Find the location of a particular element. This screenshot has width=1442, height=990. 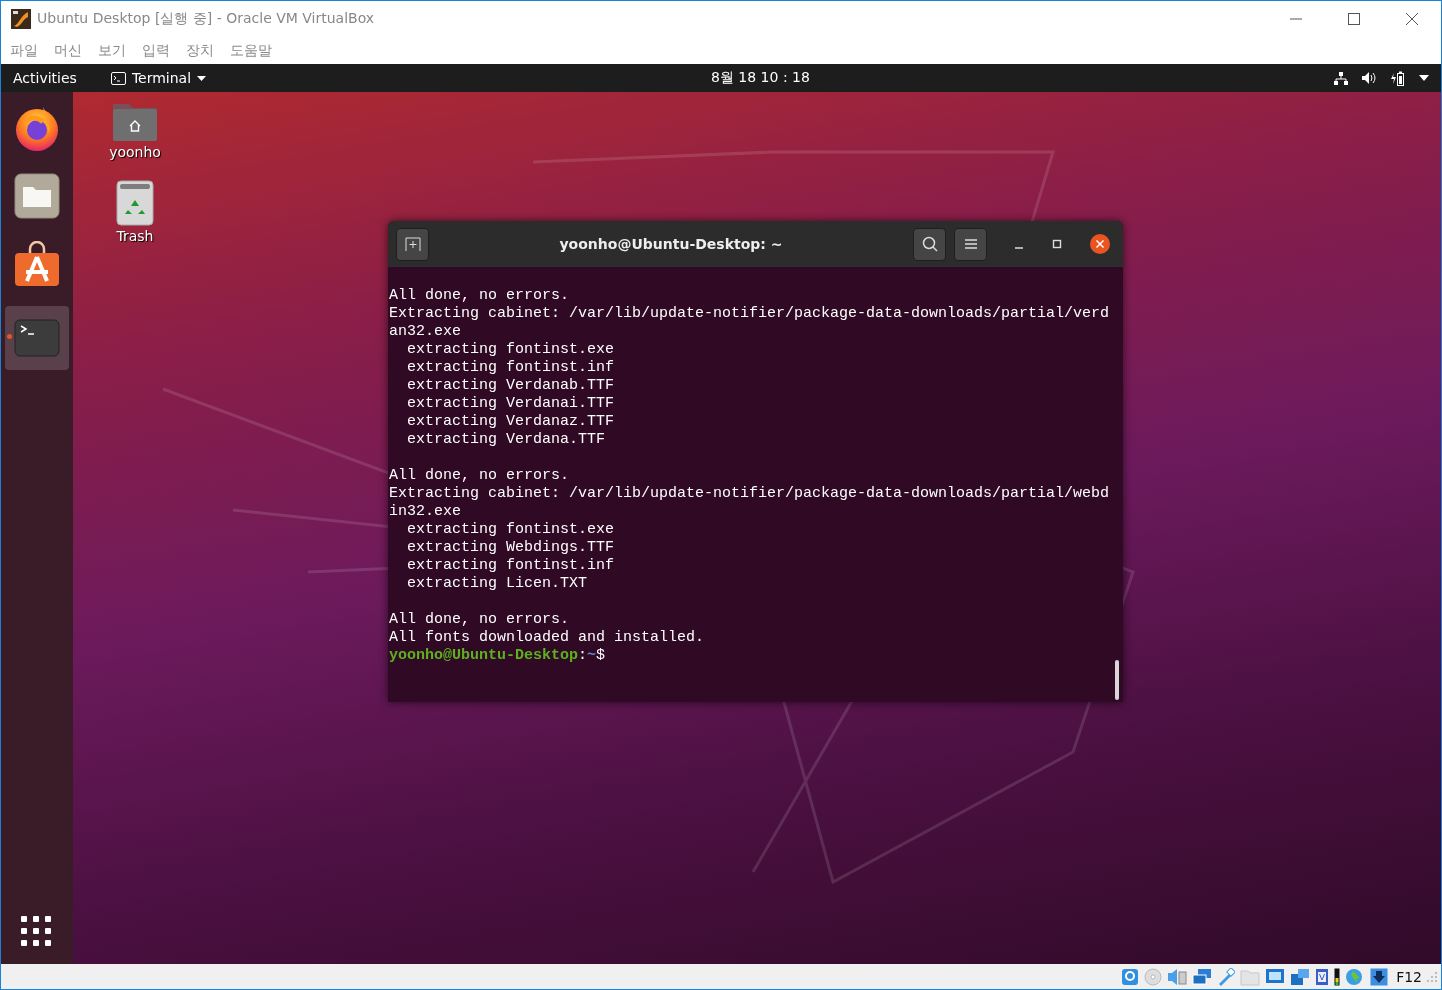

new-tab-icon is located at coordinates (412, 244).